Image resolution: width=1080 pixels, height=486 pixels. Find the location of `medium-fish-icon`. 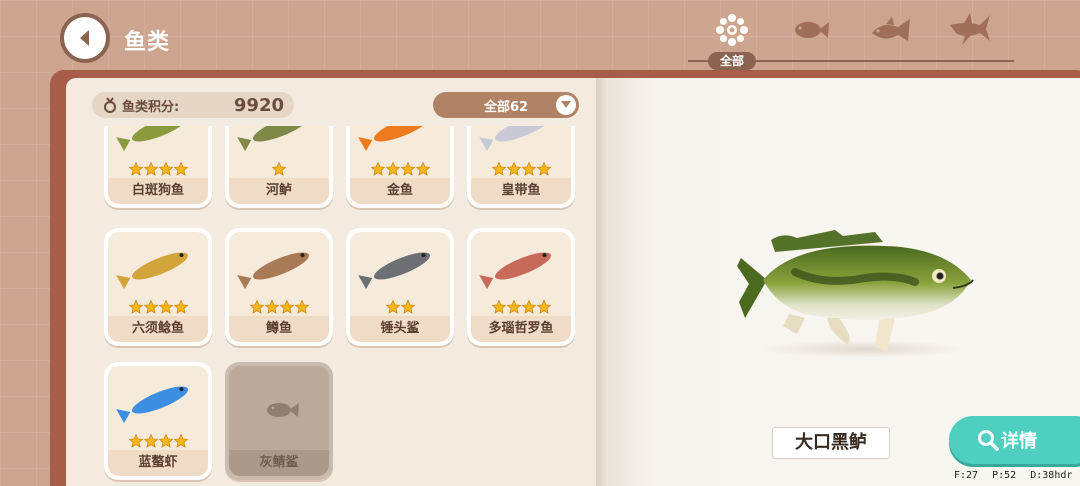

medium-fish-icon is located at coordinates (891, 29).